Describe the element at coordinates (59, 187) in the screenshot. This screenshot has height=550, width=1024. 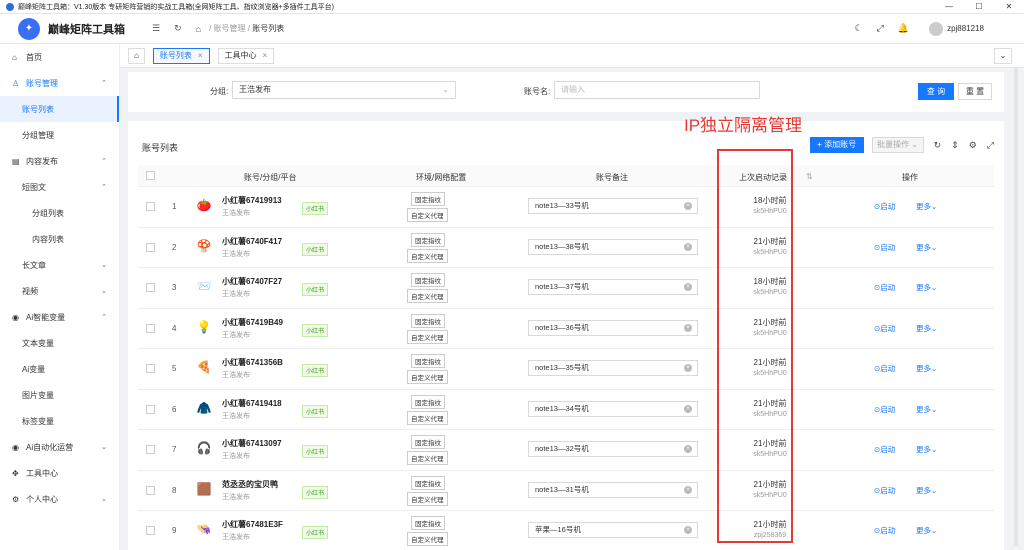
I see `sidebar-item-5: 短图文 ⌃` at that location.